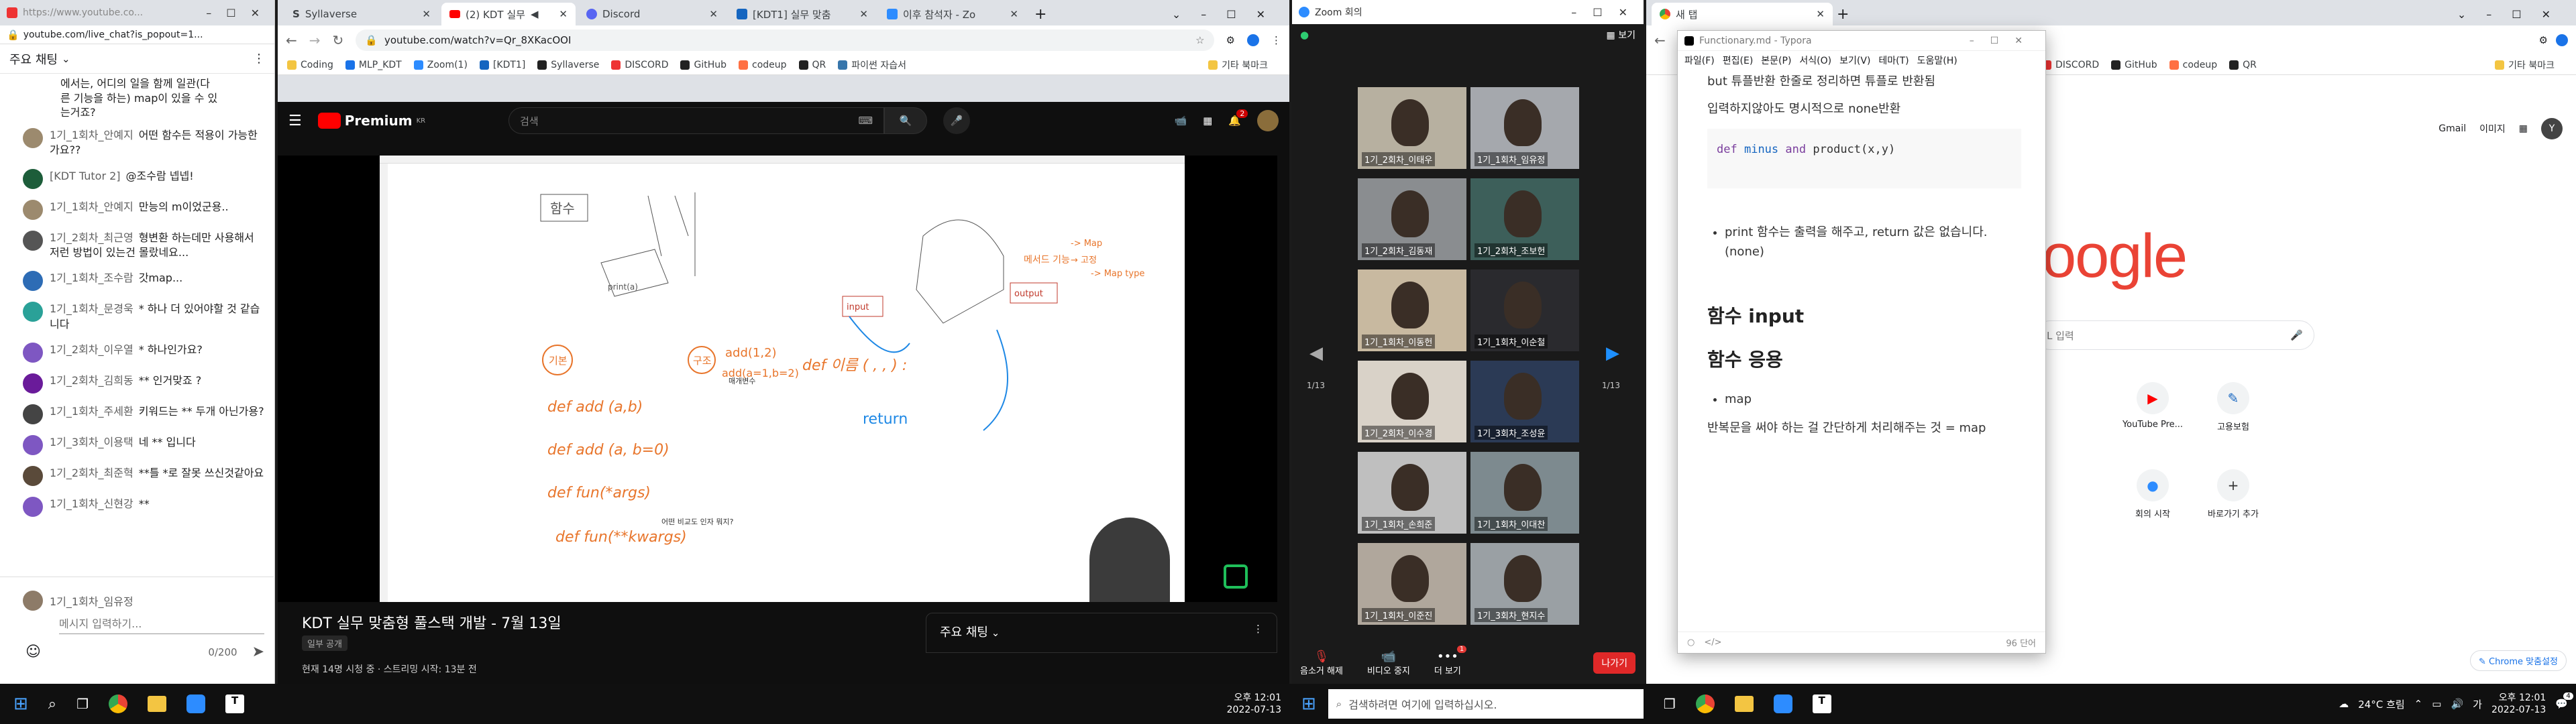 This screenshot has height=724, width=2576. Describe the element at coordinates (1614, 663) in the screenshot. I see `leave-button: 나가기` at that location.